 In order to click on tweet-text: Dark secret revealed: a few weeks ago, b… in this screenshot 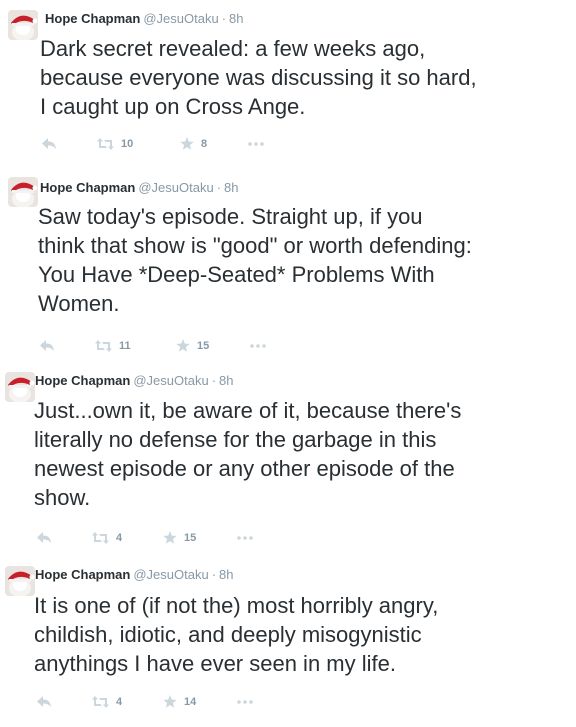, I will do `click(258, 77)`.